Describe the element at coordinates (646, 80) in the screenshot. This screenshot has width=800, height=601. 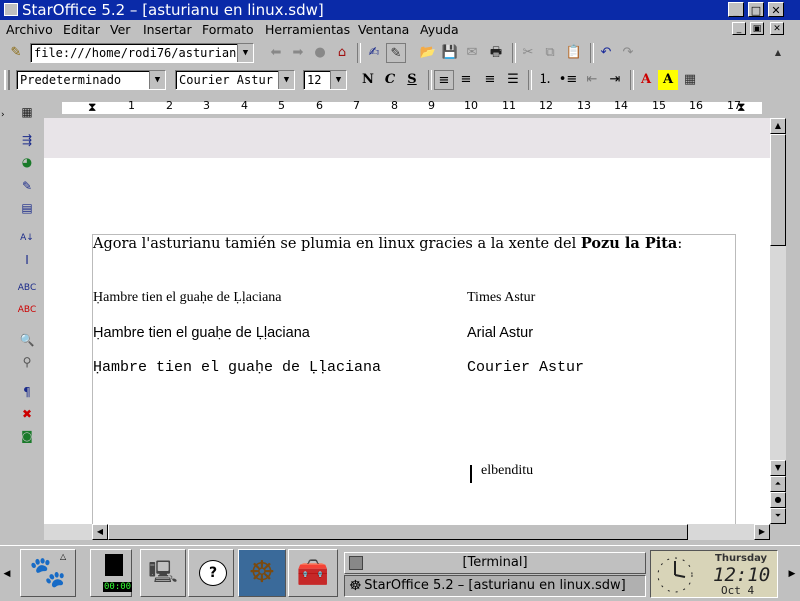
I see `font-color-button: A` at that location.